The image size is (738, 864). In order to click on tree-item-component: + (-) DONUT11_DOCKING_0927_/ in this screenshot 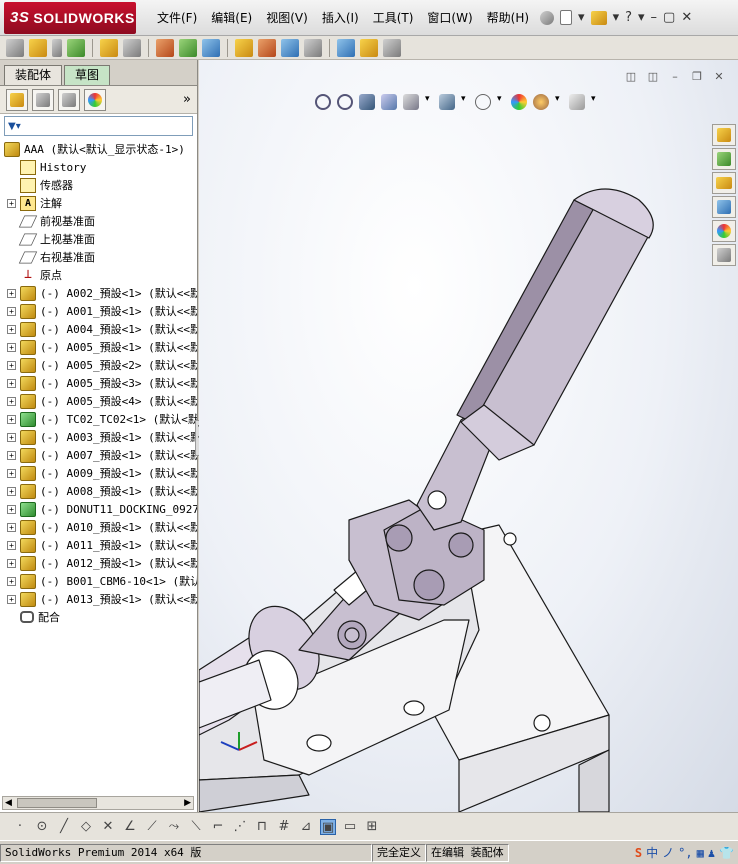, I will do `click(98, 509)`.